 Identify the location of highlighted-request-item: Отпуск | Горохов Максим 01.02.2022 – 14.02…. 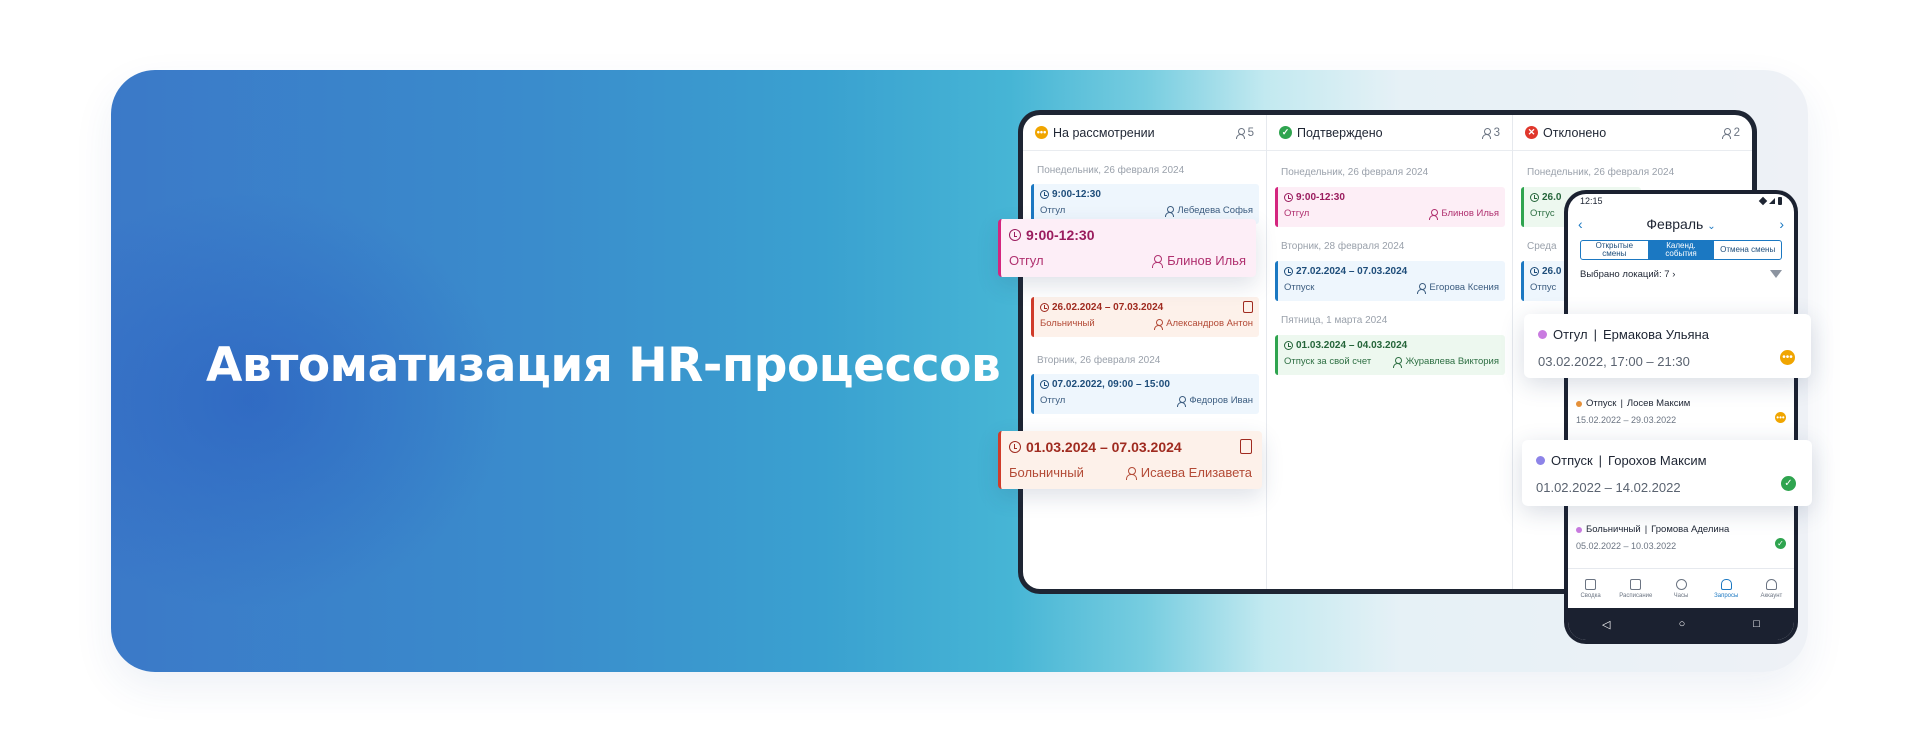
(1667, 473).